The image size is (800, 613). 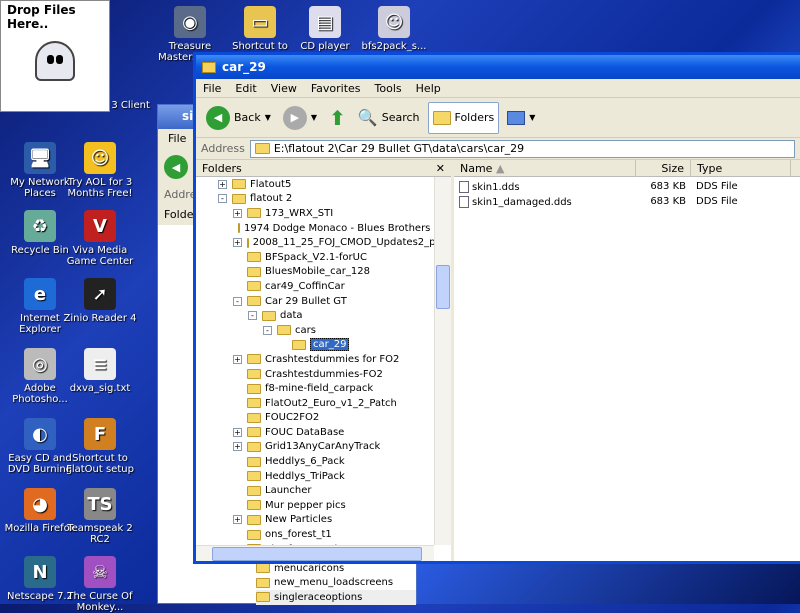 I want to click on menu-favorites: Favorites, so click(x=336, y=88).